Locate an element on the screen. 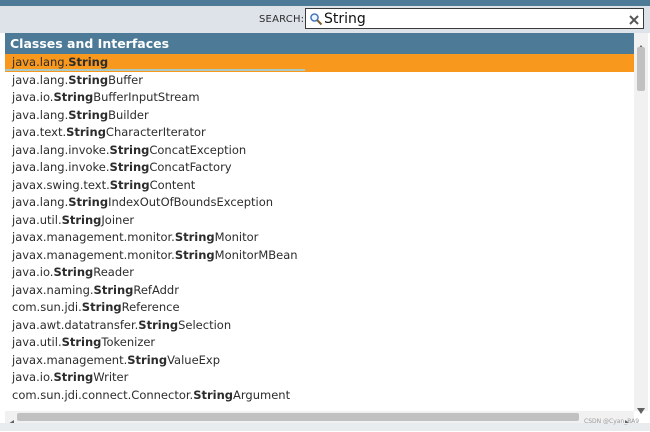  selection-underline is located at coordinates (155, 70).